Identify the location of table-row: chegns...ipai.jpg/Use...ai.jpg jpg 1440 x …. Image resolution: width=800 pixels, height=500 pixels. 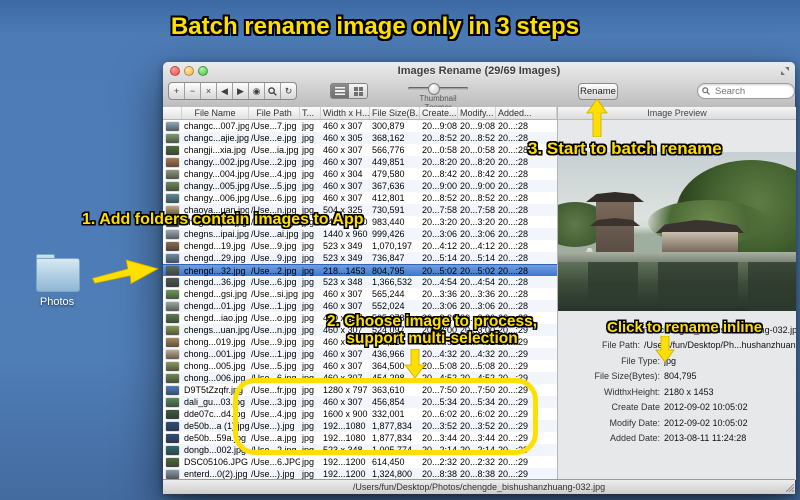
(360, 234).